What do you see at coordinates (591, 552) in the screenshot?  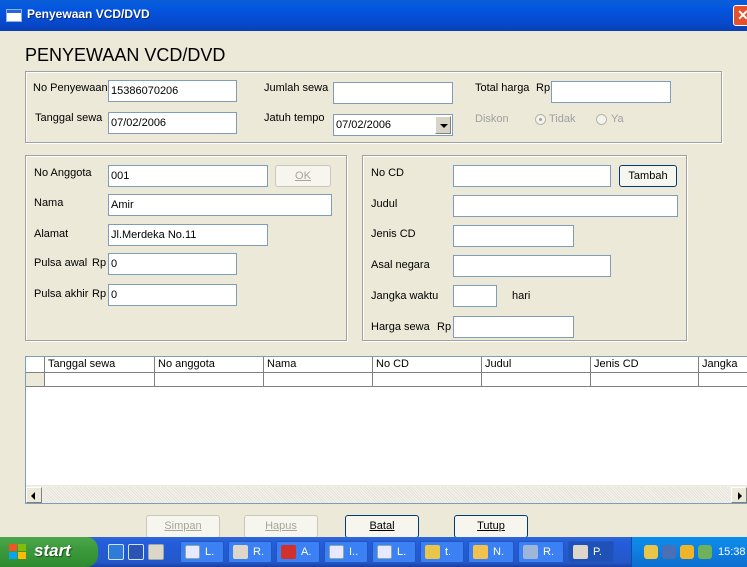 I see `taskbar-item-9: P.` at bounding box center [591, 552].